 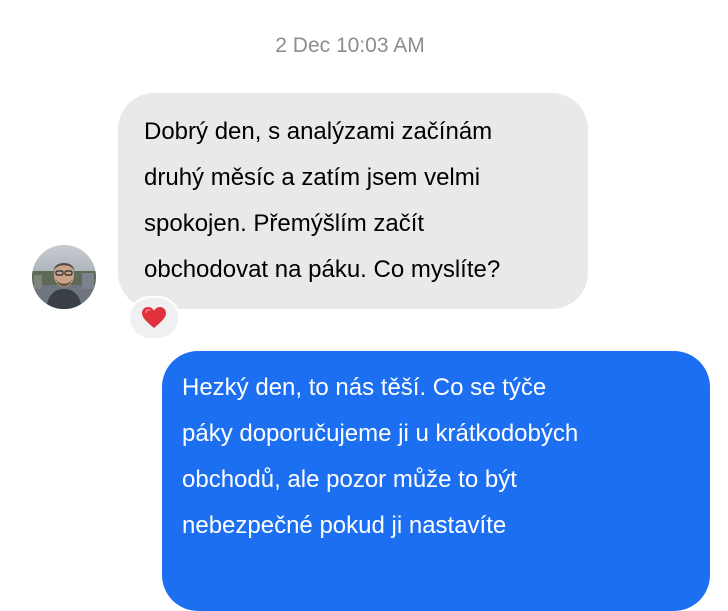 I want to click on avatar-photo-icon, so click(x=64, y=277).